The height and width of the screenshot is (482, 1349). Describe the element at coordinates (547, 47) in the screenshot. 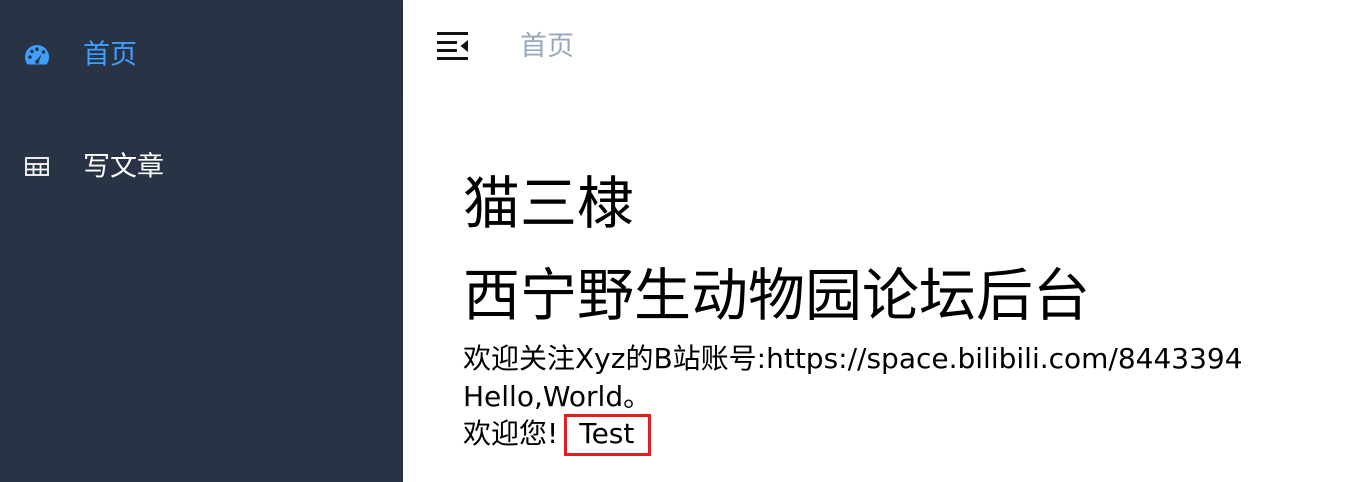

I see `breadcrumb: 首页` at that location.